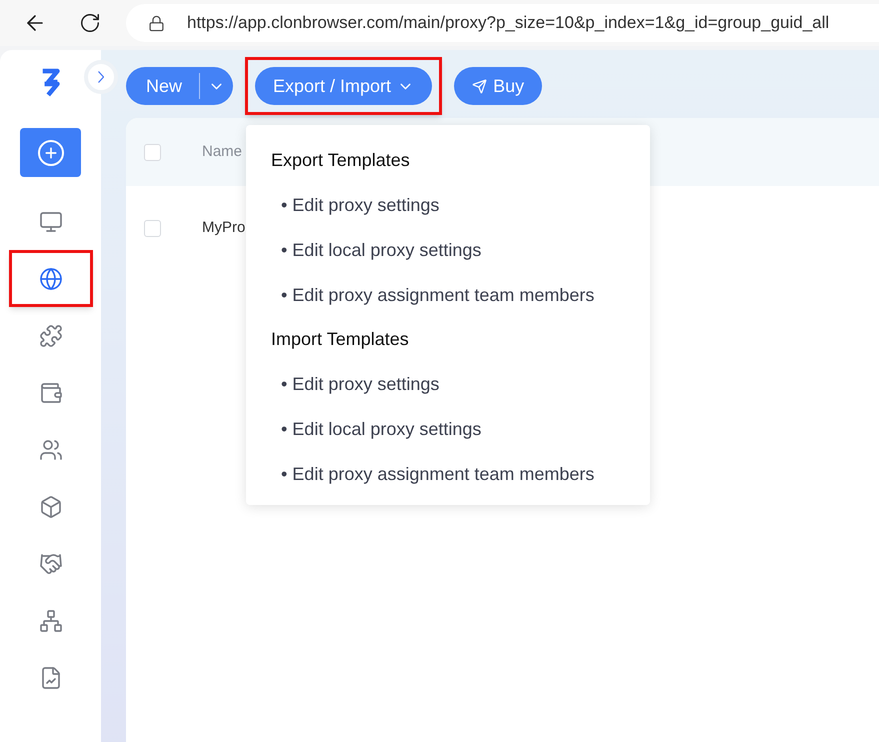 The height and width of the screenshot is (742, 879). I want to click on sidebar-item, so click(50, 278).